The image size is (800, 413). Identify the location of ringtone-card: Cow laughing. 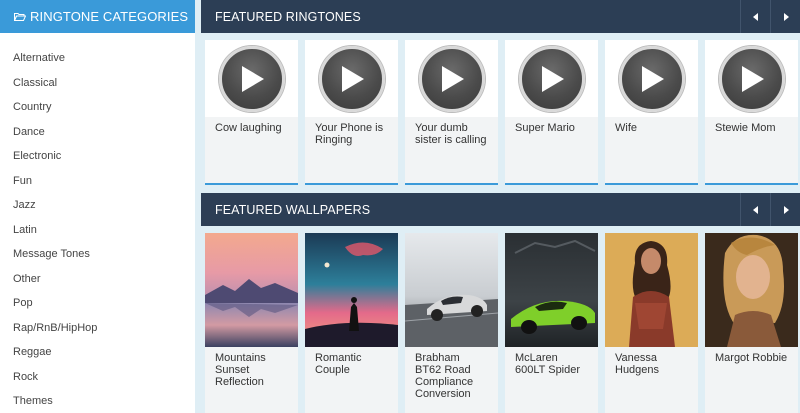
(251, 112).